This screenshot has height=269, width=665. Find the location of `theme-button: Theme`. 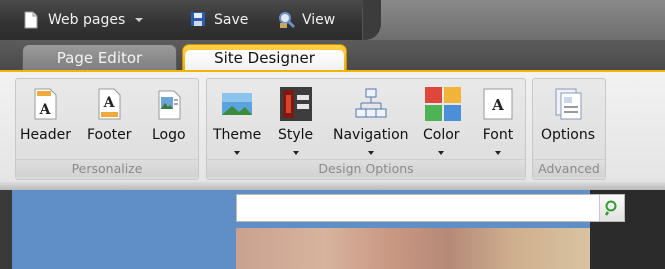

theme-button: Theme is located at coordinates (237, 121).